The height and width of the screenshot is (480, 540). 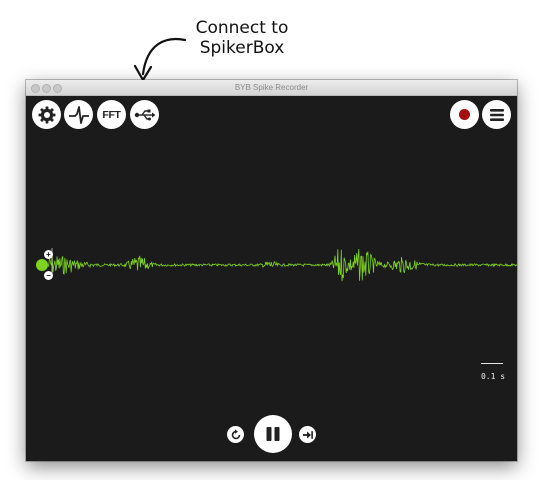 I want to click on pause-icon, so click(x=273, y=434).